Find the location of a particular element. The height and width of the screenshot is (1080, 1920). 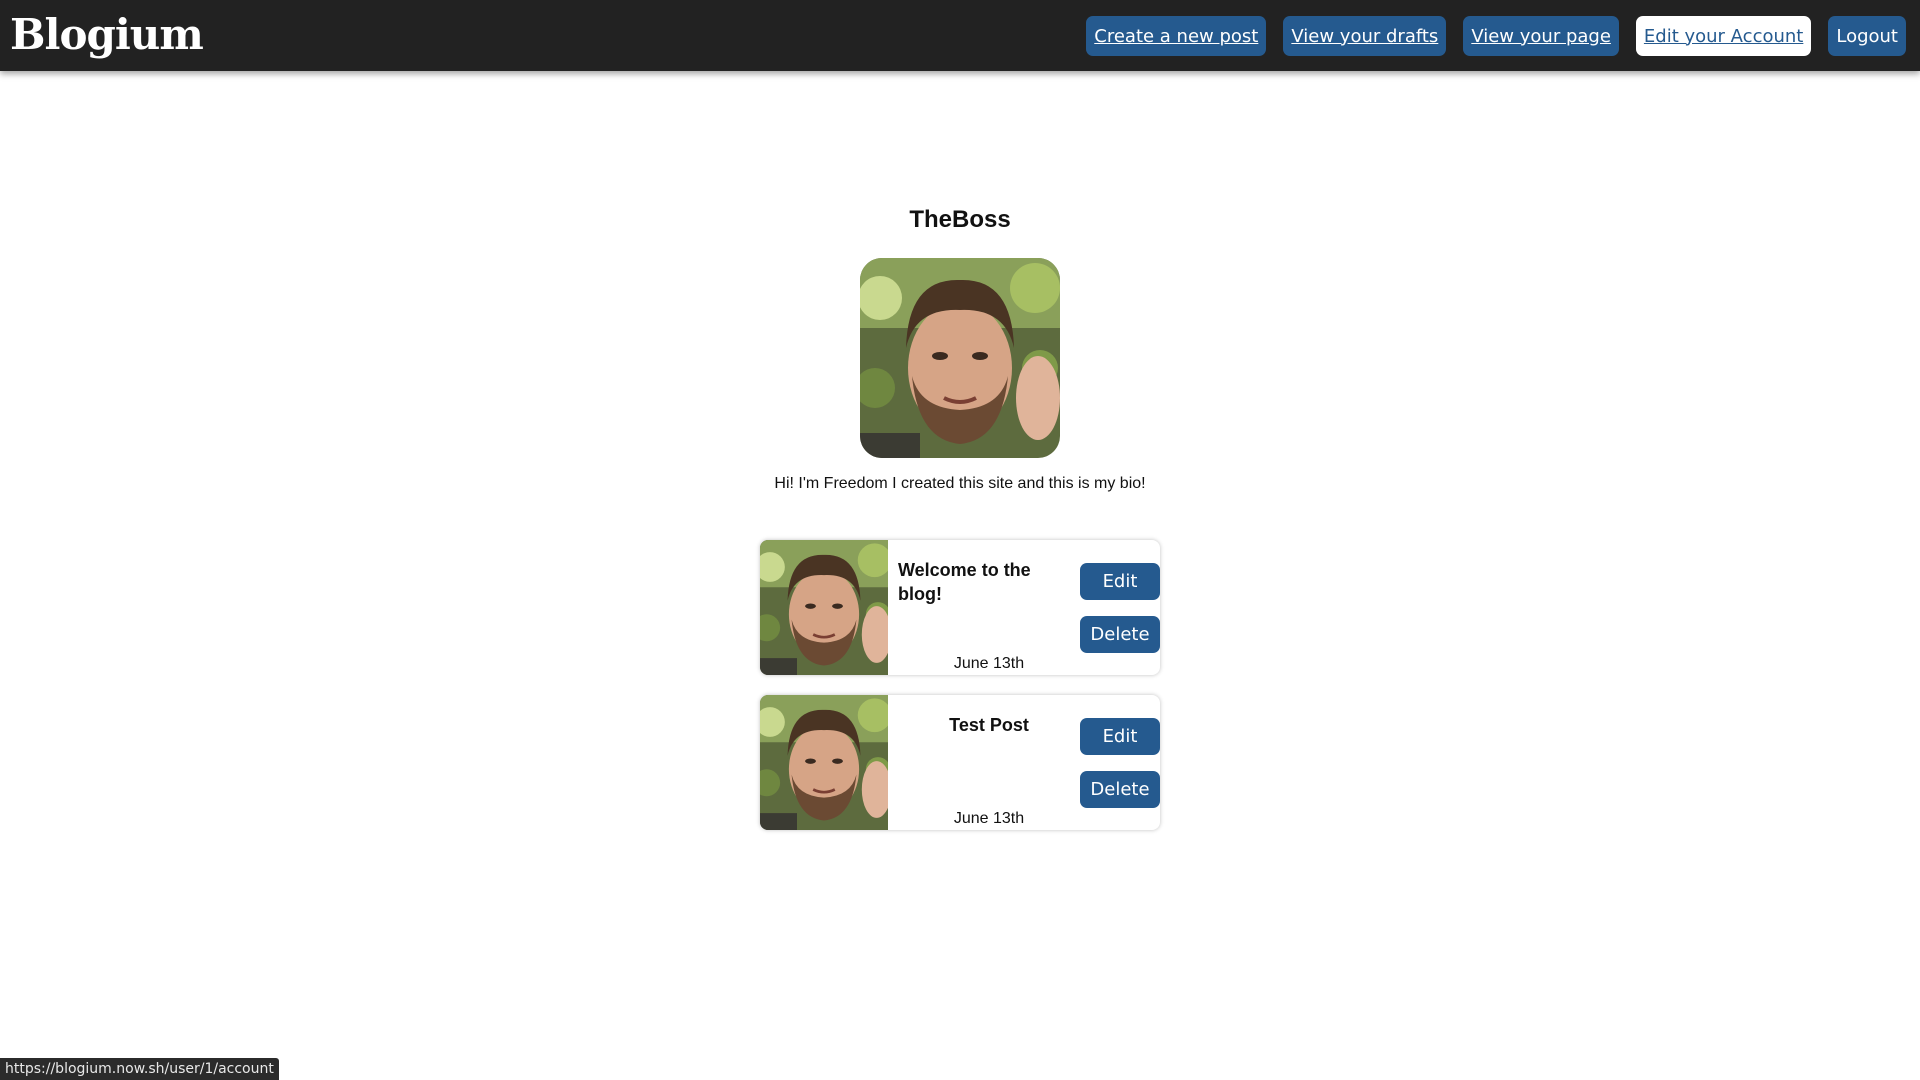

view-drafts-button: View your drafts is located at coordinates (1365, 36).